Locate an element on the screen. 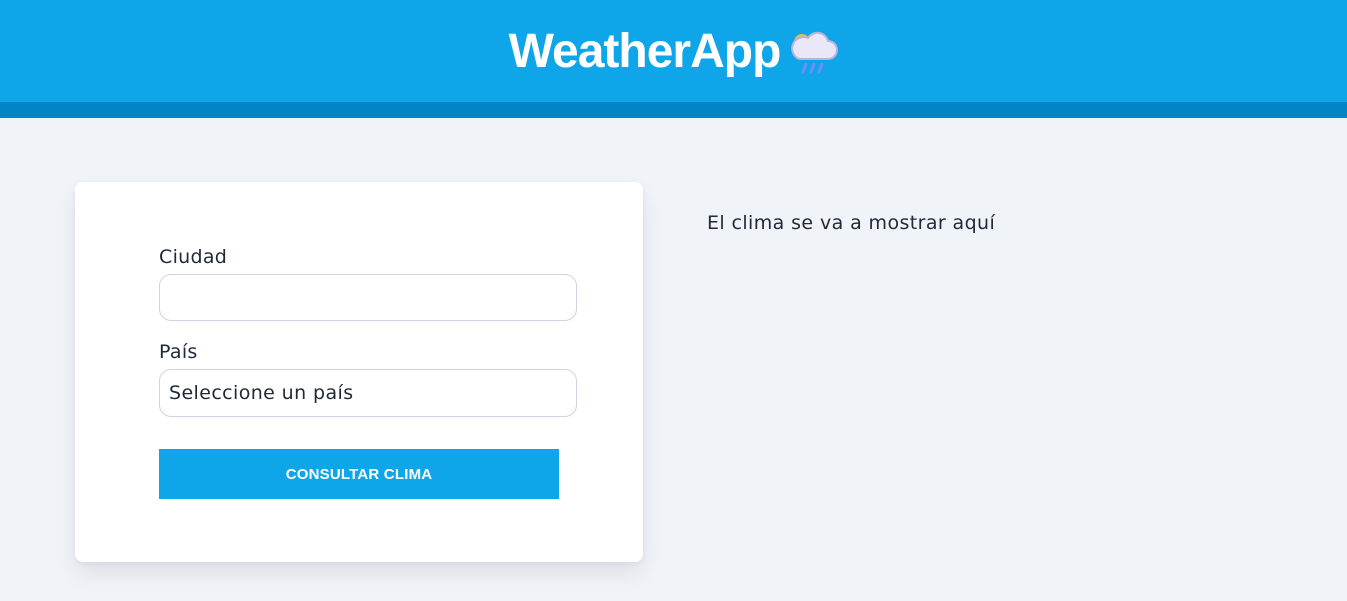 The width and height of the screenshot is (1347, 601). weather-result-message: El clima se va a mostrar aquí is located at coordinates (851, 223).